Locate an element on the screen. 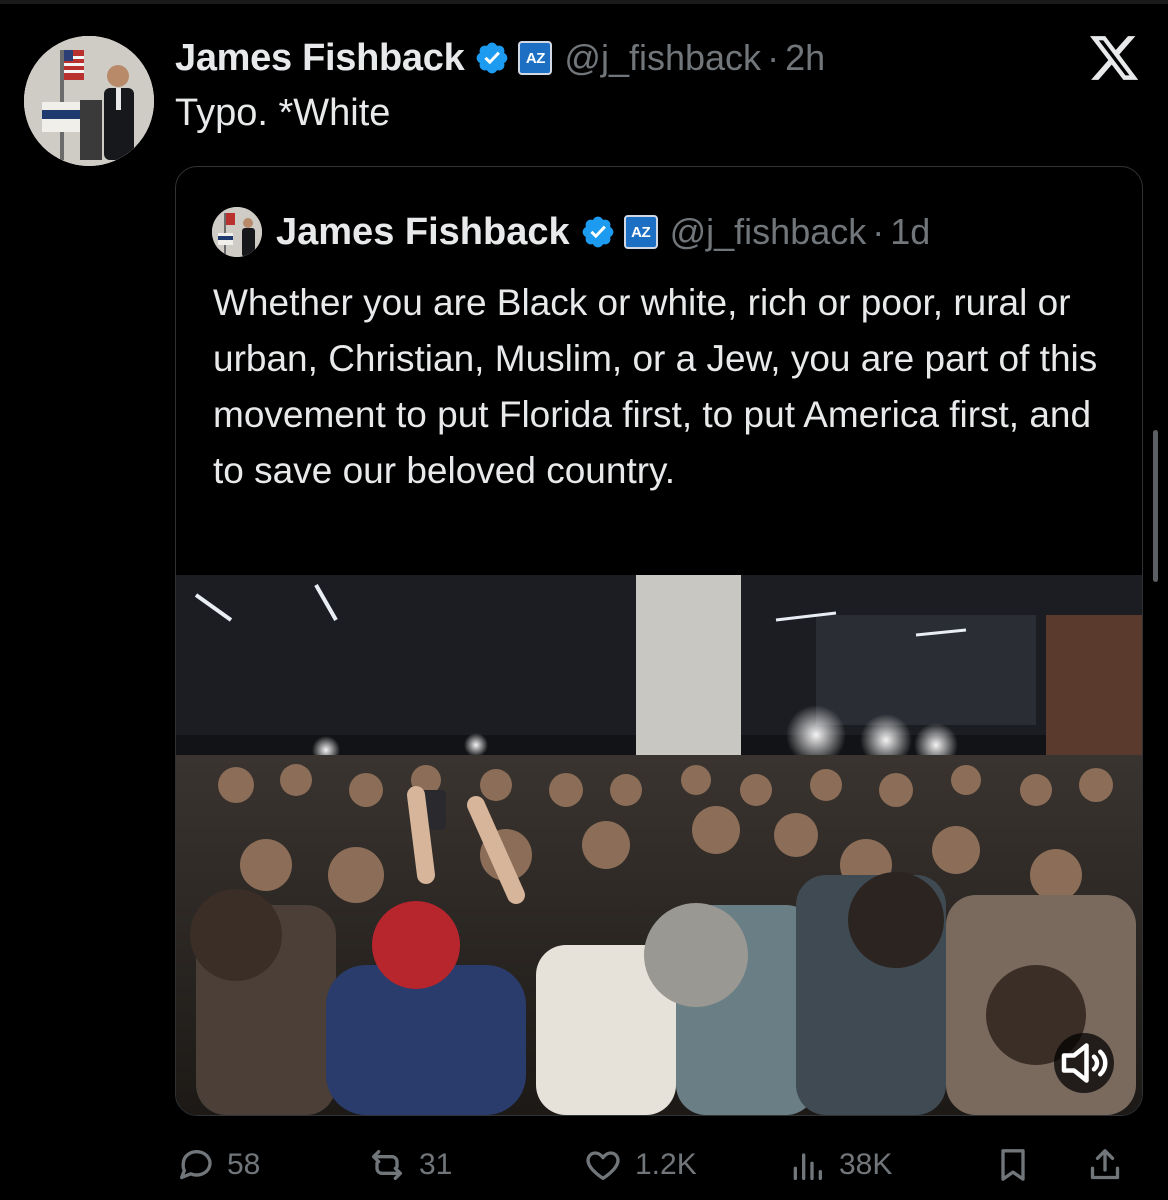 The height and width of the screenshot is (1200, 1168). like-count: 1.2K is located at coordinates (666, 1164).